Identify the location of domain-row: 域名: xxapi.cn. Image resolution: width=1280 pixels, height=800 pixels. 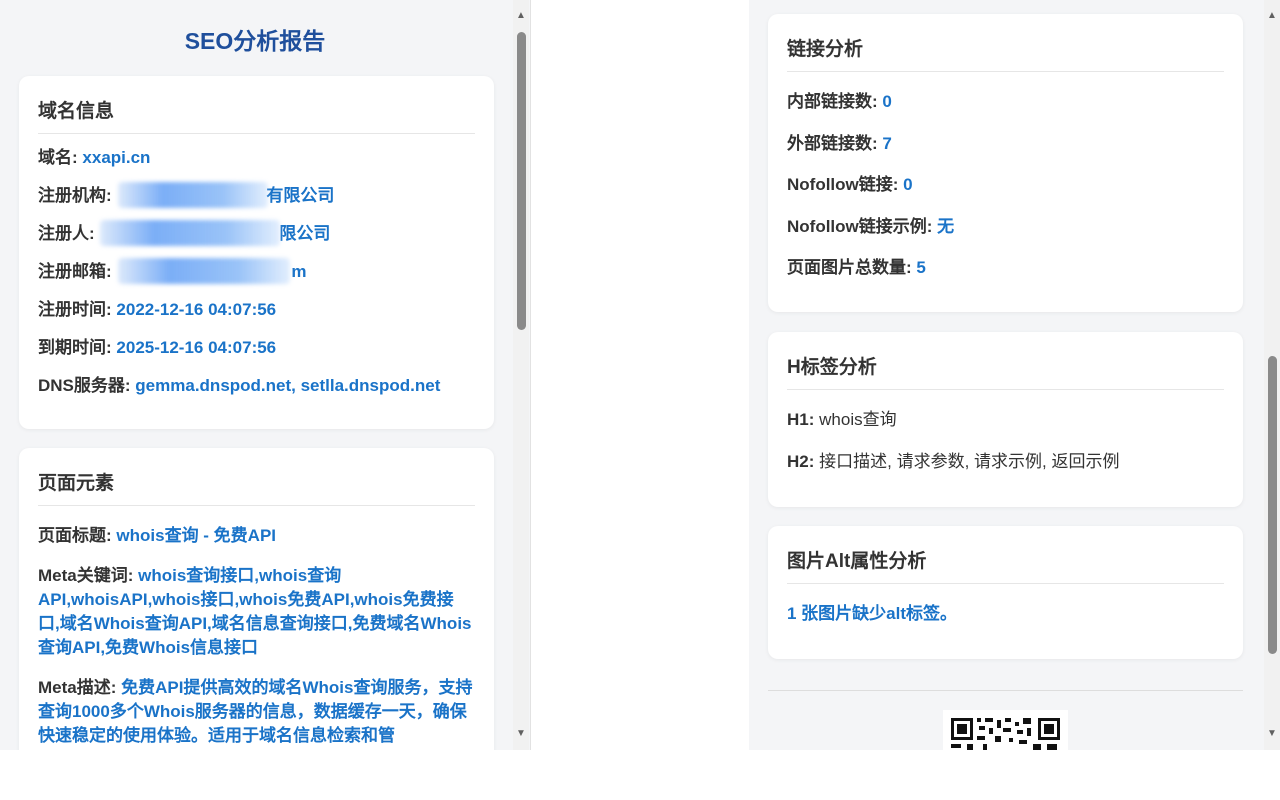
(94, 158).